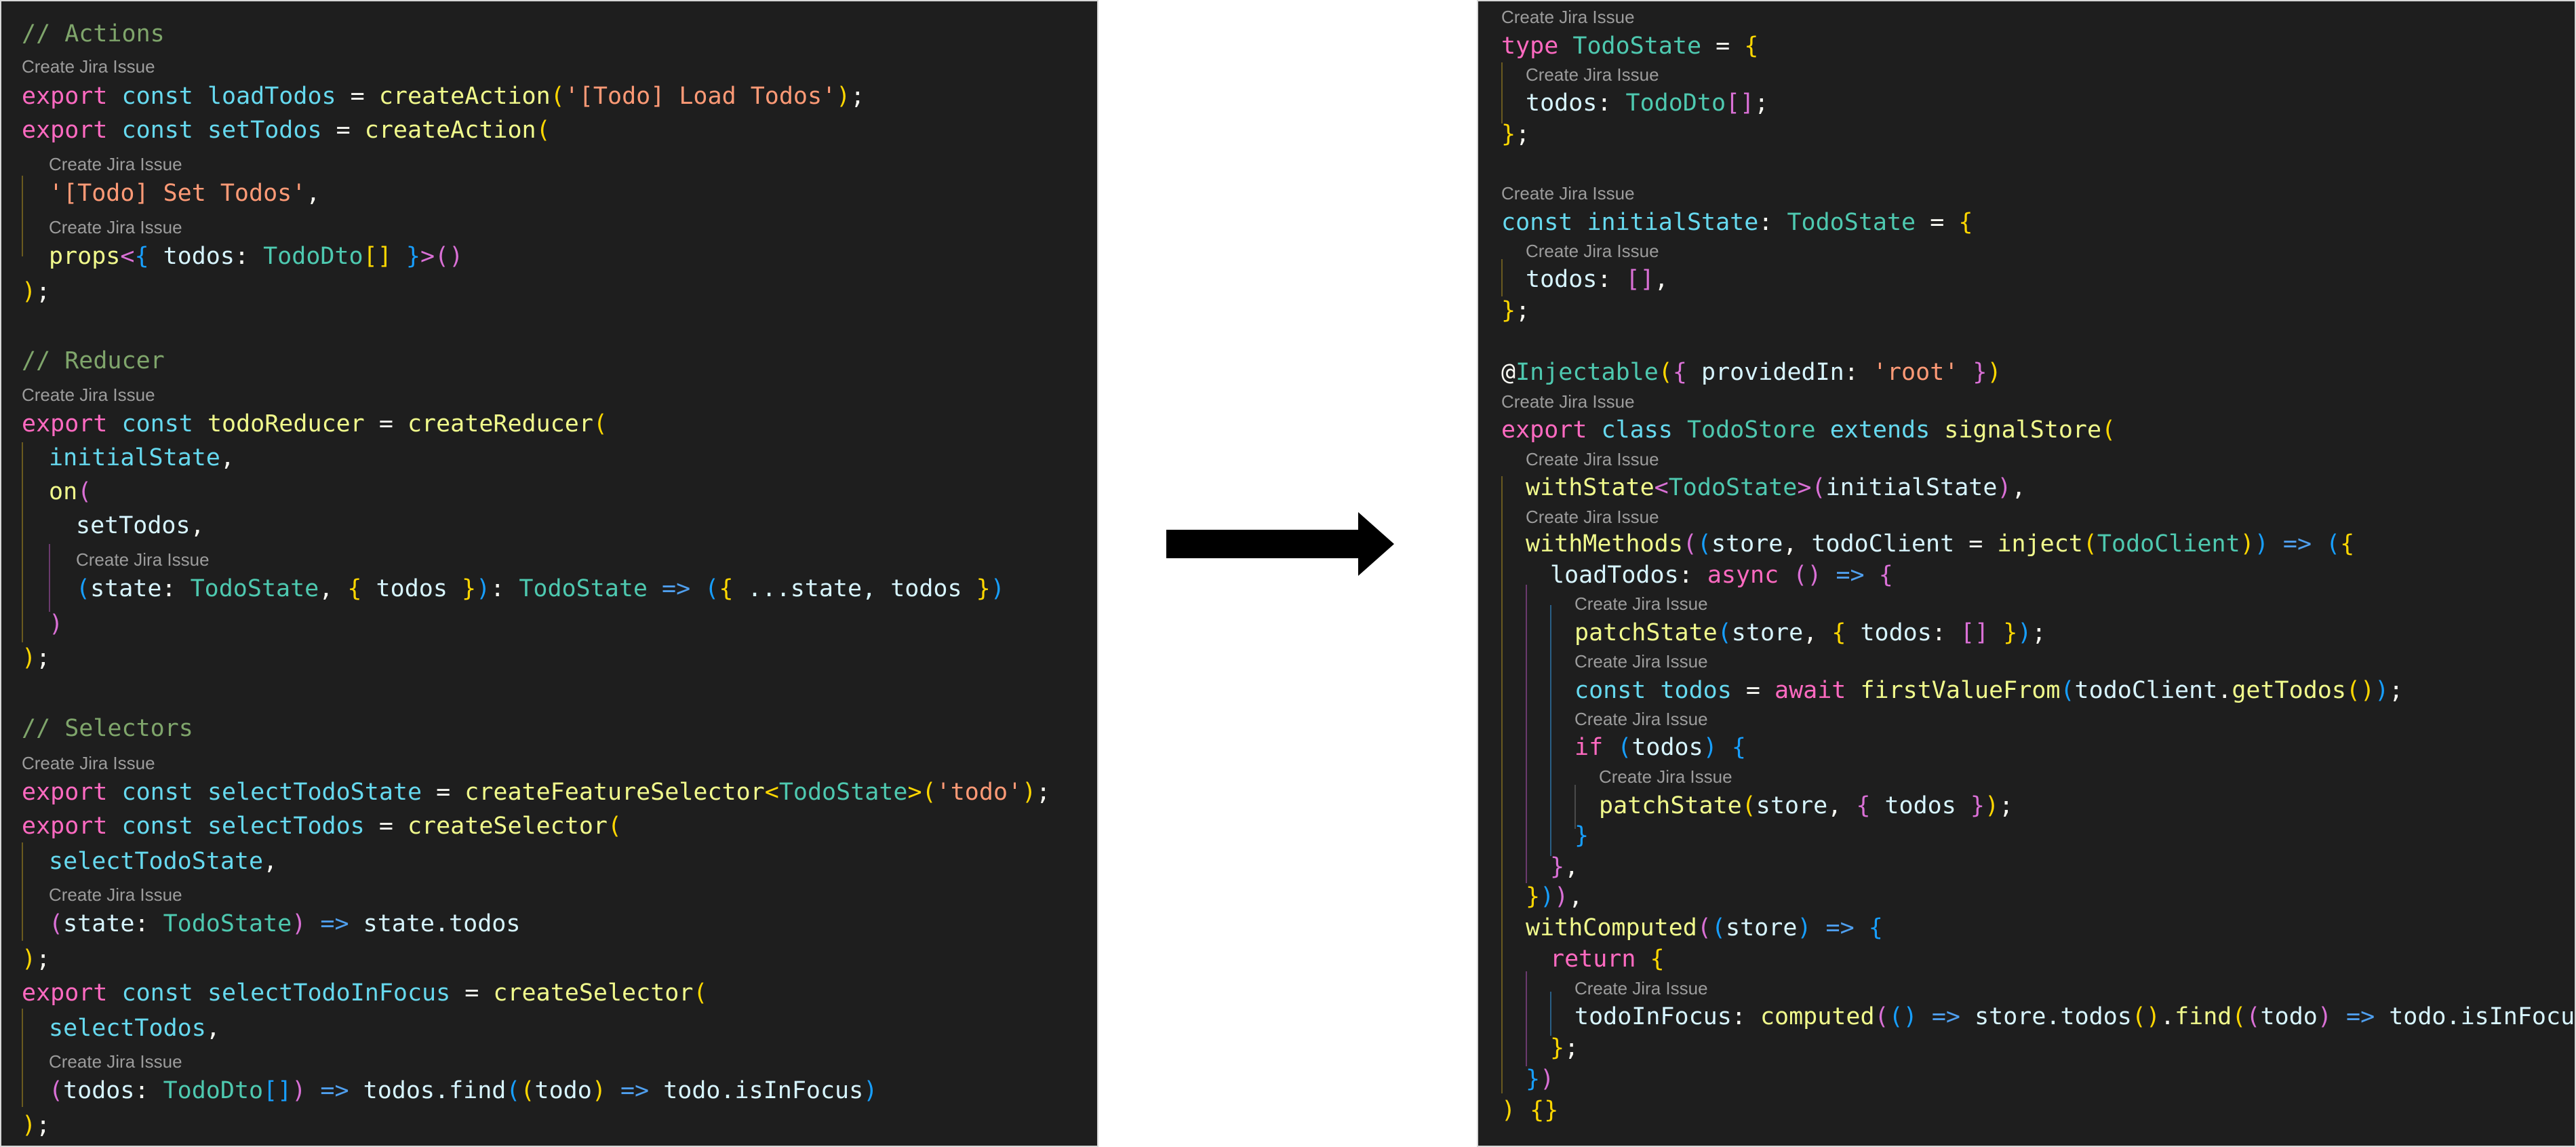 The height and width of the screenshot is (1147, 2576). I want to click on code-line: type TodoState = {, so click(1629, 46).